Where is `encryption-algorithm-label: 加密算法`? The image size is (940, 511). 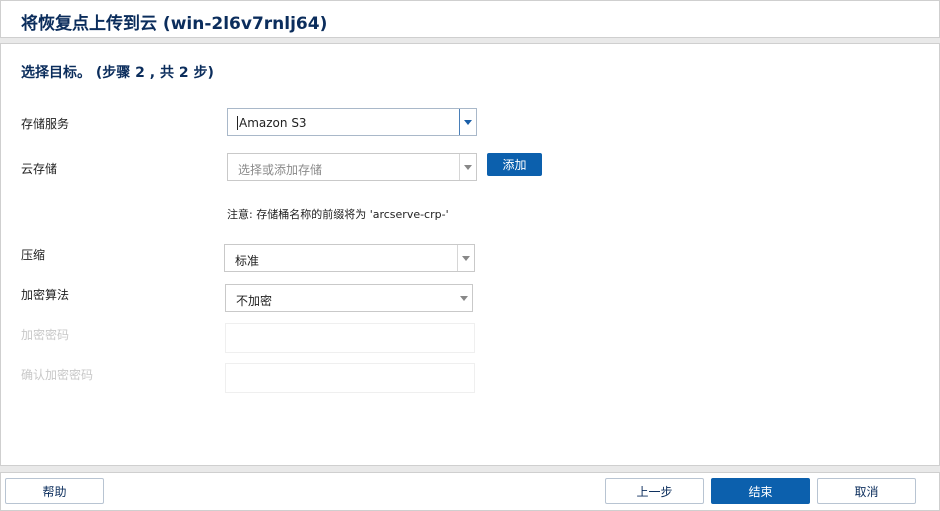 encryption-algorithm-label: 加密算法 is located at coordinates (45, 295).